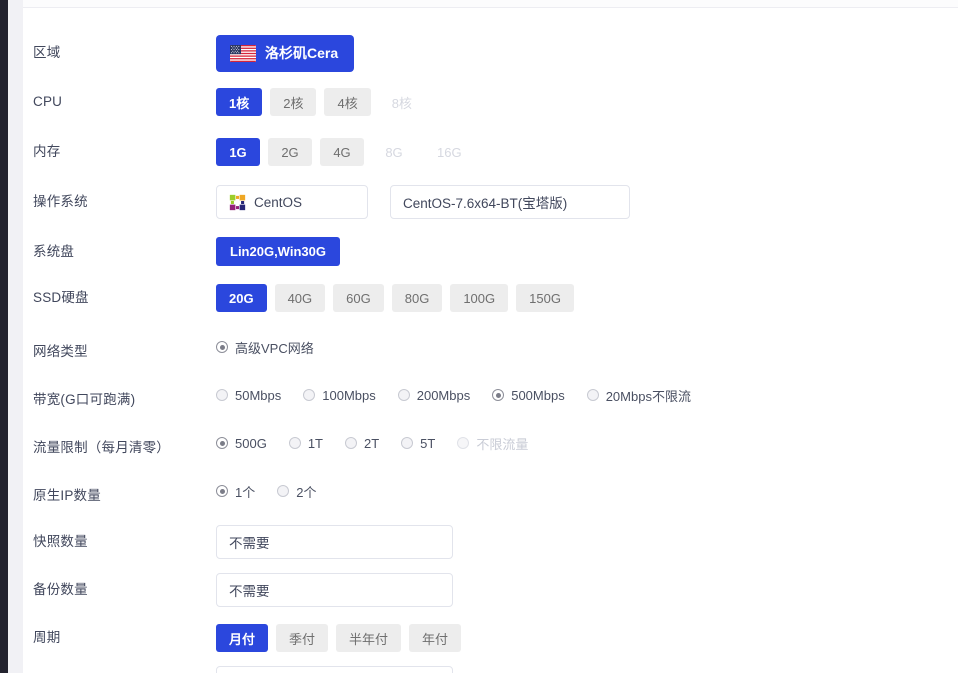 Image resolution: width=958 pixels, height=673 pixels. What do you see at coordinates (248, 395) in the screenshot?
I see `bandwidth-radio-1: 50Mbps` at bounding box center [248, 395].